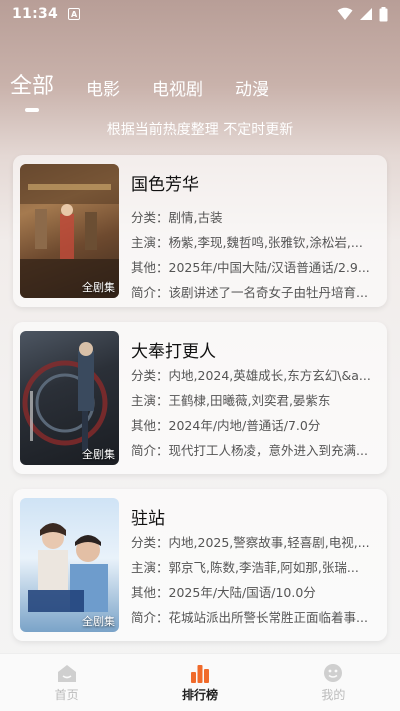 This screenshot has height=711, width=400. Describe the element at coordinates (223, 592) in the screenshot. I see `other-info-row: 其他：2025年/大陆/国语/10.0分` at that location.